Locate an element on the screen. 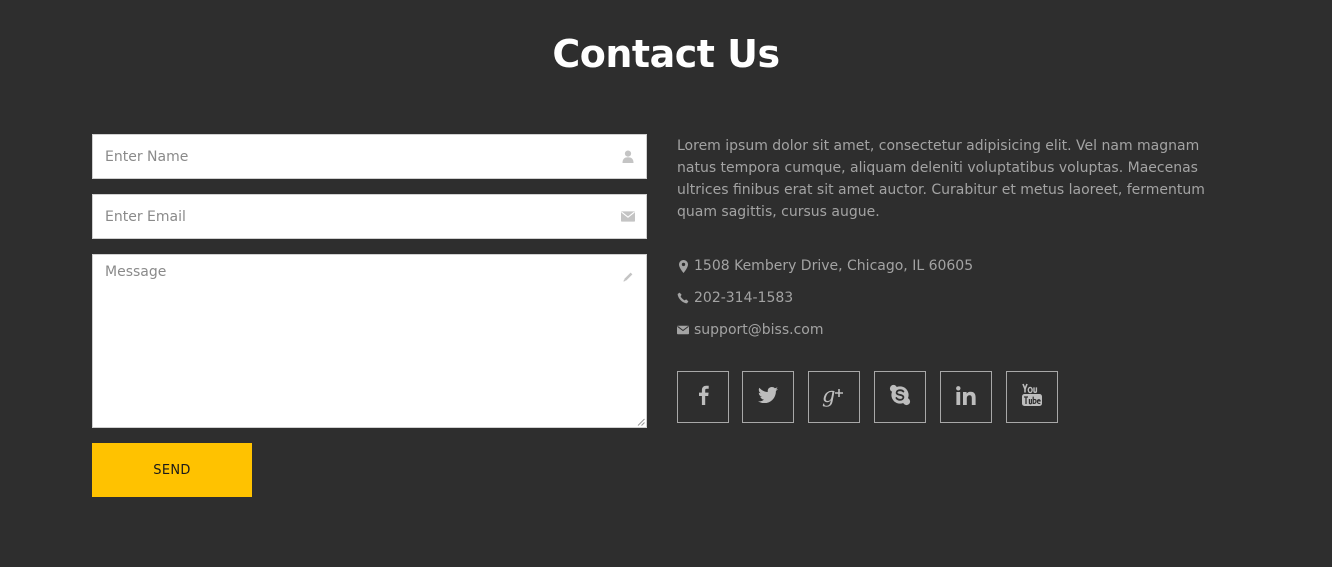 This screenshot has width=1332, height=567. twitter-icon is located at coordinates (768, 397).